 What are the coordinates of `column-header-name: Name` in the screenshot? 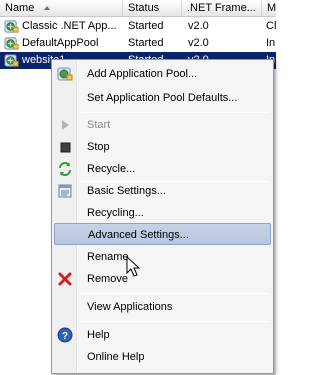 It's located at (61, 8).